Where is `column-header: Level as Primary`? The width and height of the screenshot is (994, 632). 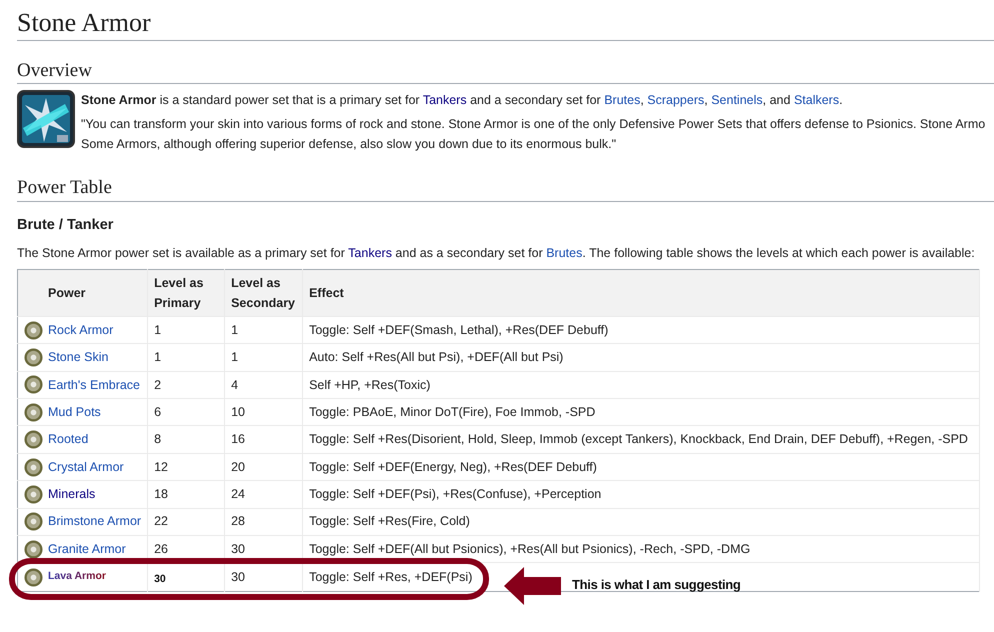 column-header: Level as Primary is located at coordinates (186, 292).